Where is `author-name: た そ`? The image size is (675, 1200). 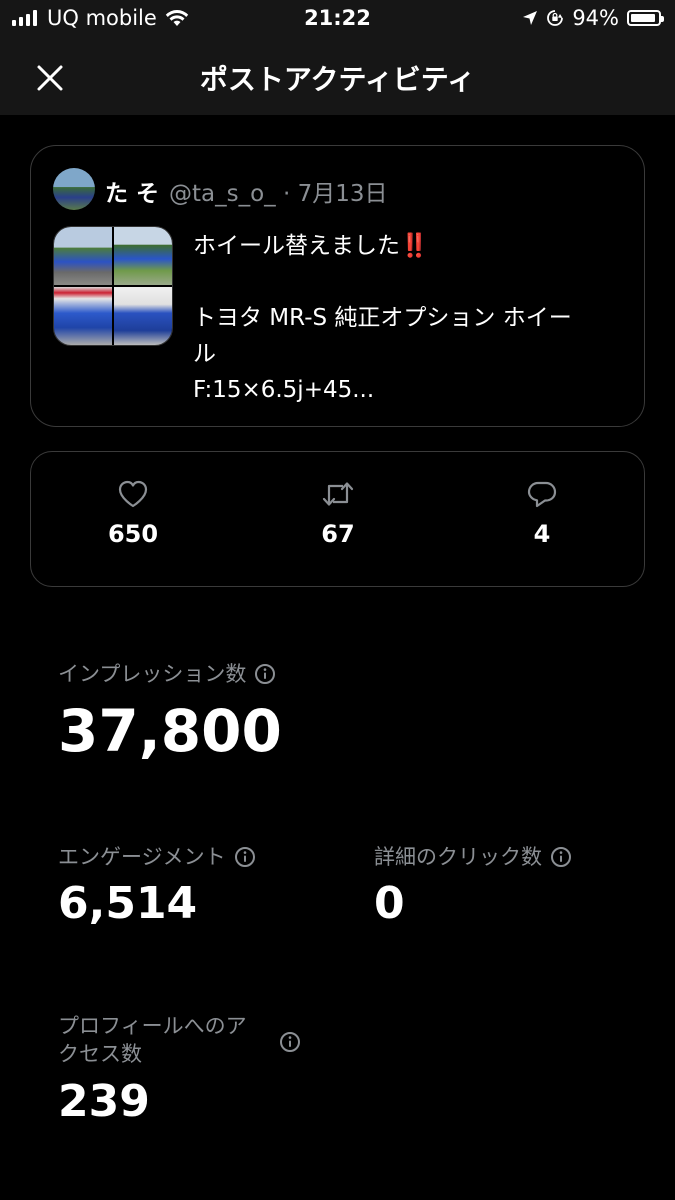
author-name: た そ is located at coordinates (132, 194).